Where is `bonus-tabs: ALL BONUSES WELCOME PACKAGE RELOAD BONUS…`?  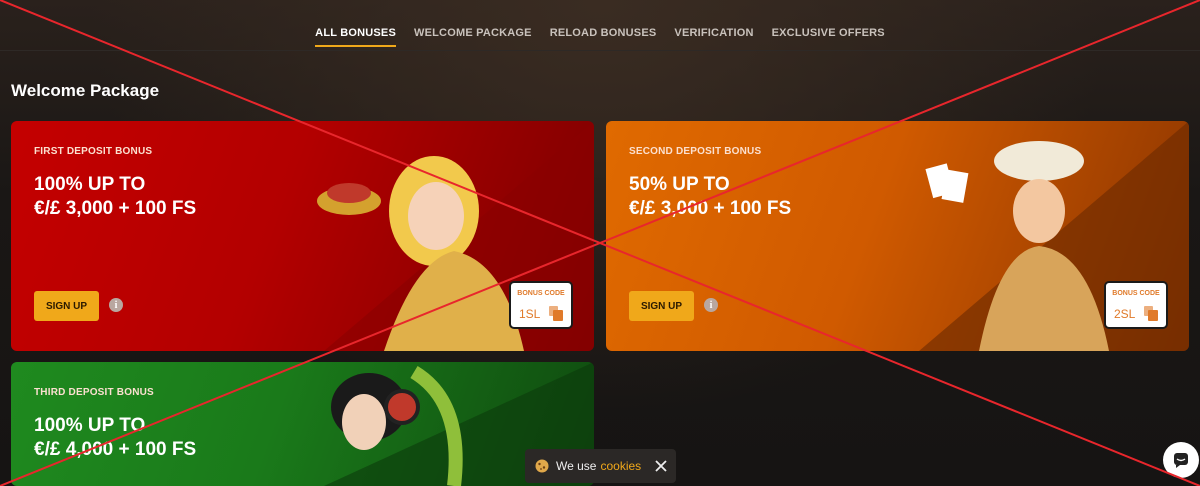
bonus-tabs: ALL BONUSES WELCOME PACKAGE RELOAD BONUS… is located at coordinates (600, 37).